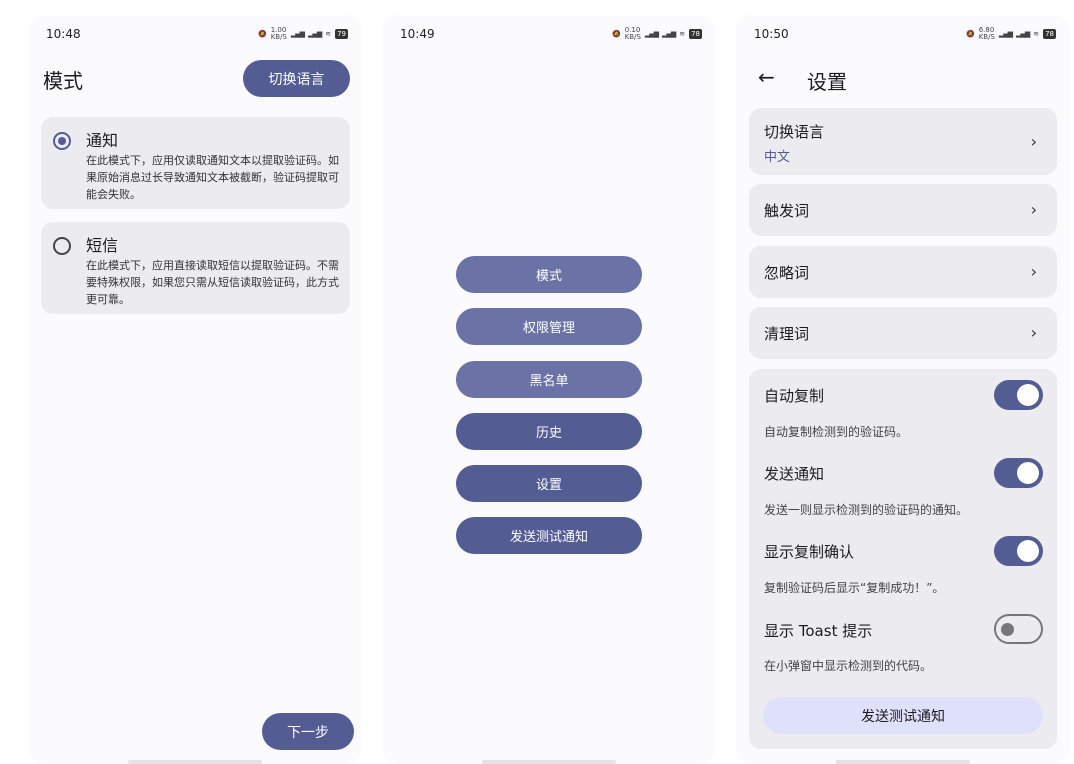 The image size is (1074, 764). Describe the element at coordinates (903, 333) in the screenshot. I see `clean-words-setting: 清理词 ›` at that location.